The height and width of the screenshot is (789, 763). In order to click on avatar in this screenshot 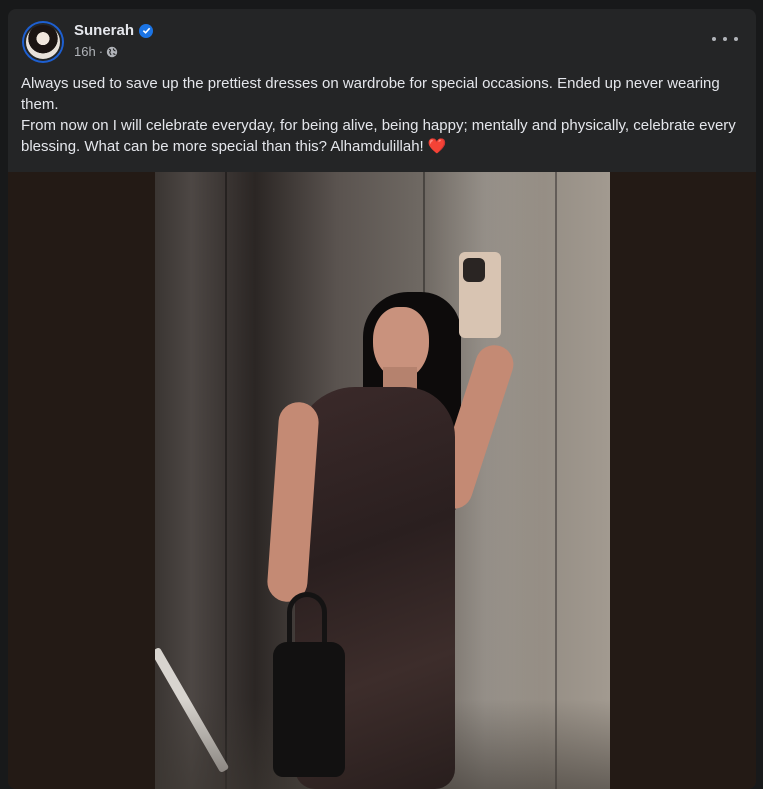, I will do `click(43, 42)`.